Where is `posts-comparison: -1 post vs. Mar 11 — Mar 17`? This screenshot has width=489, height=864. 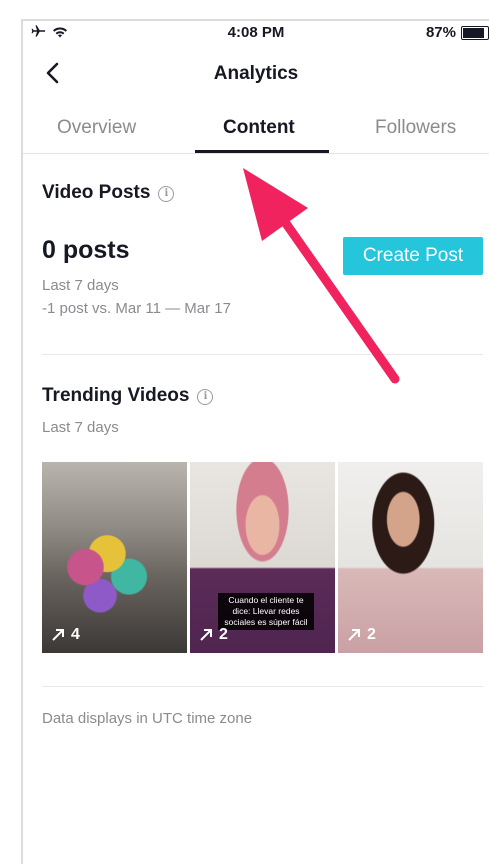
posts-comparison: -1 post vs. Mar 11 — Mar 17 is located at coordinates (136, 308).